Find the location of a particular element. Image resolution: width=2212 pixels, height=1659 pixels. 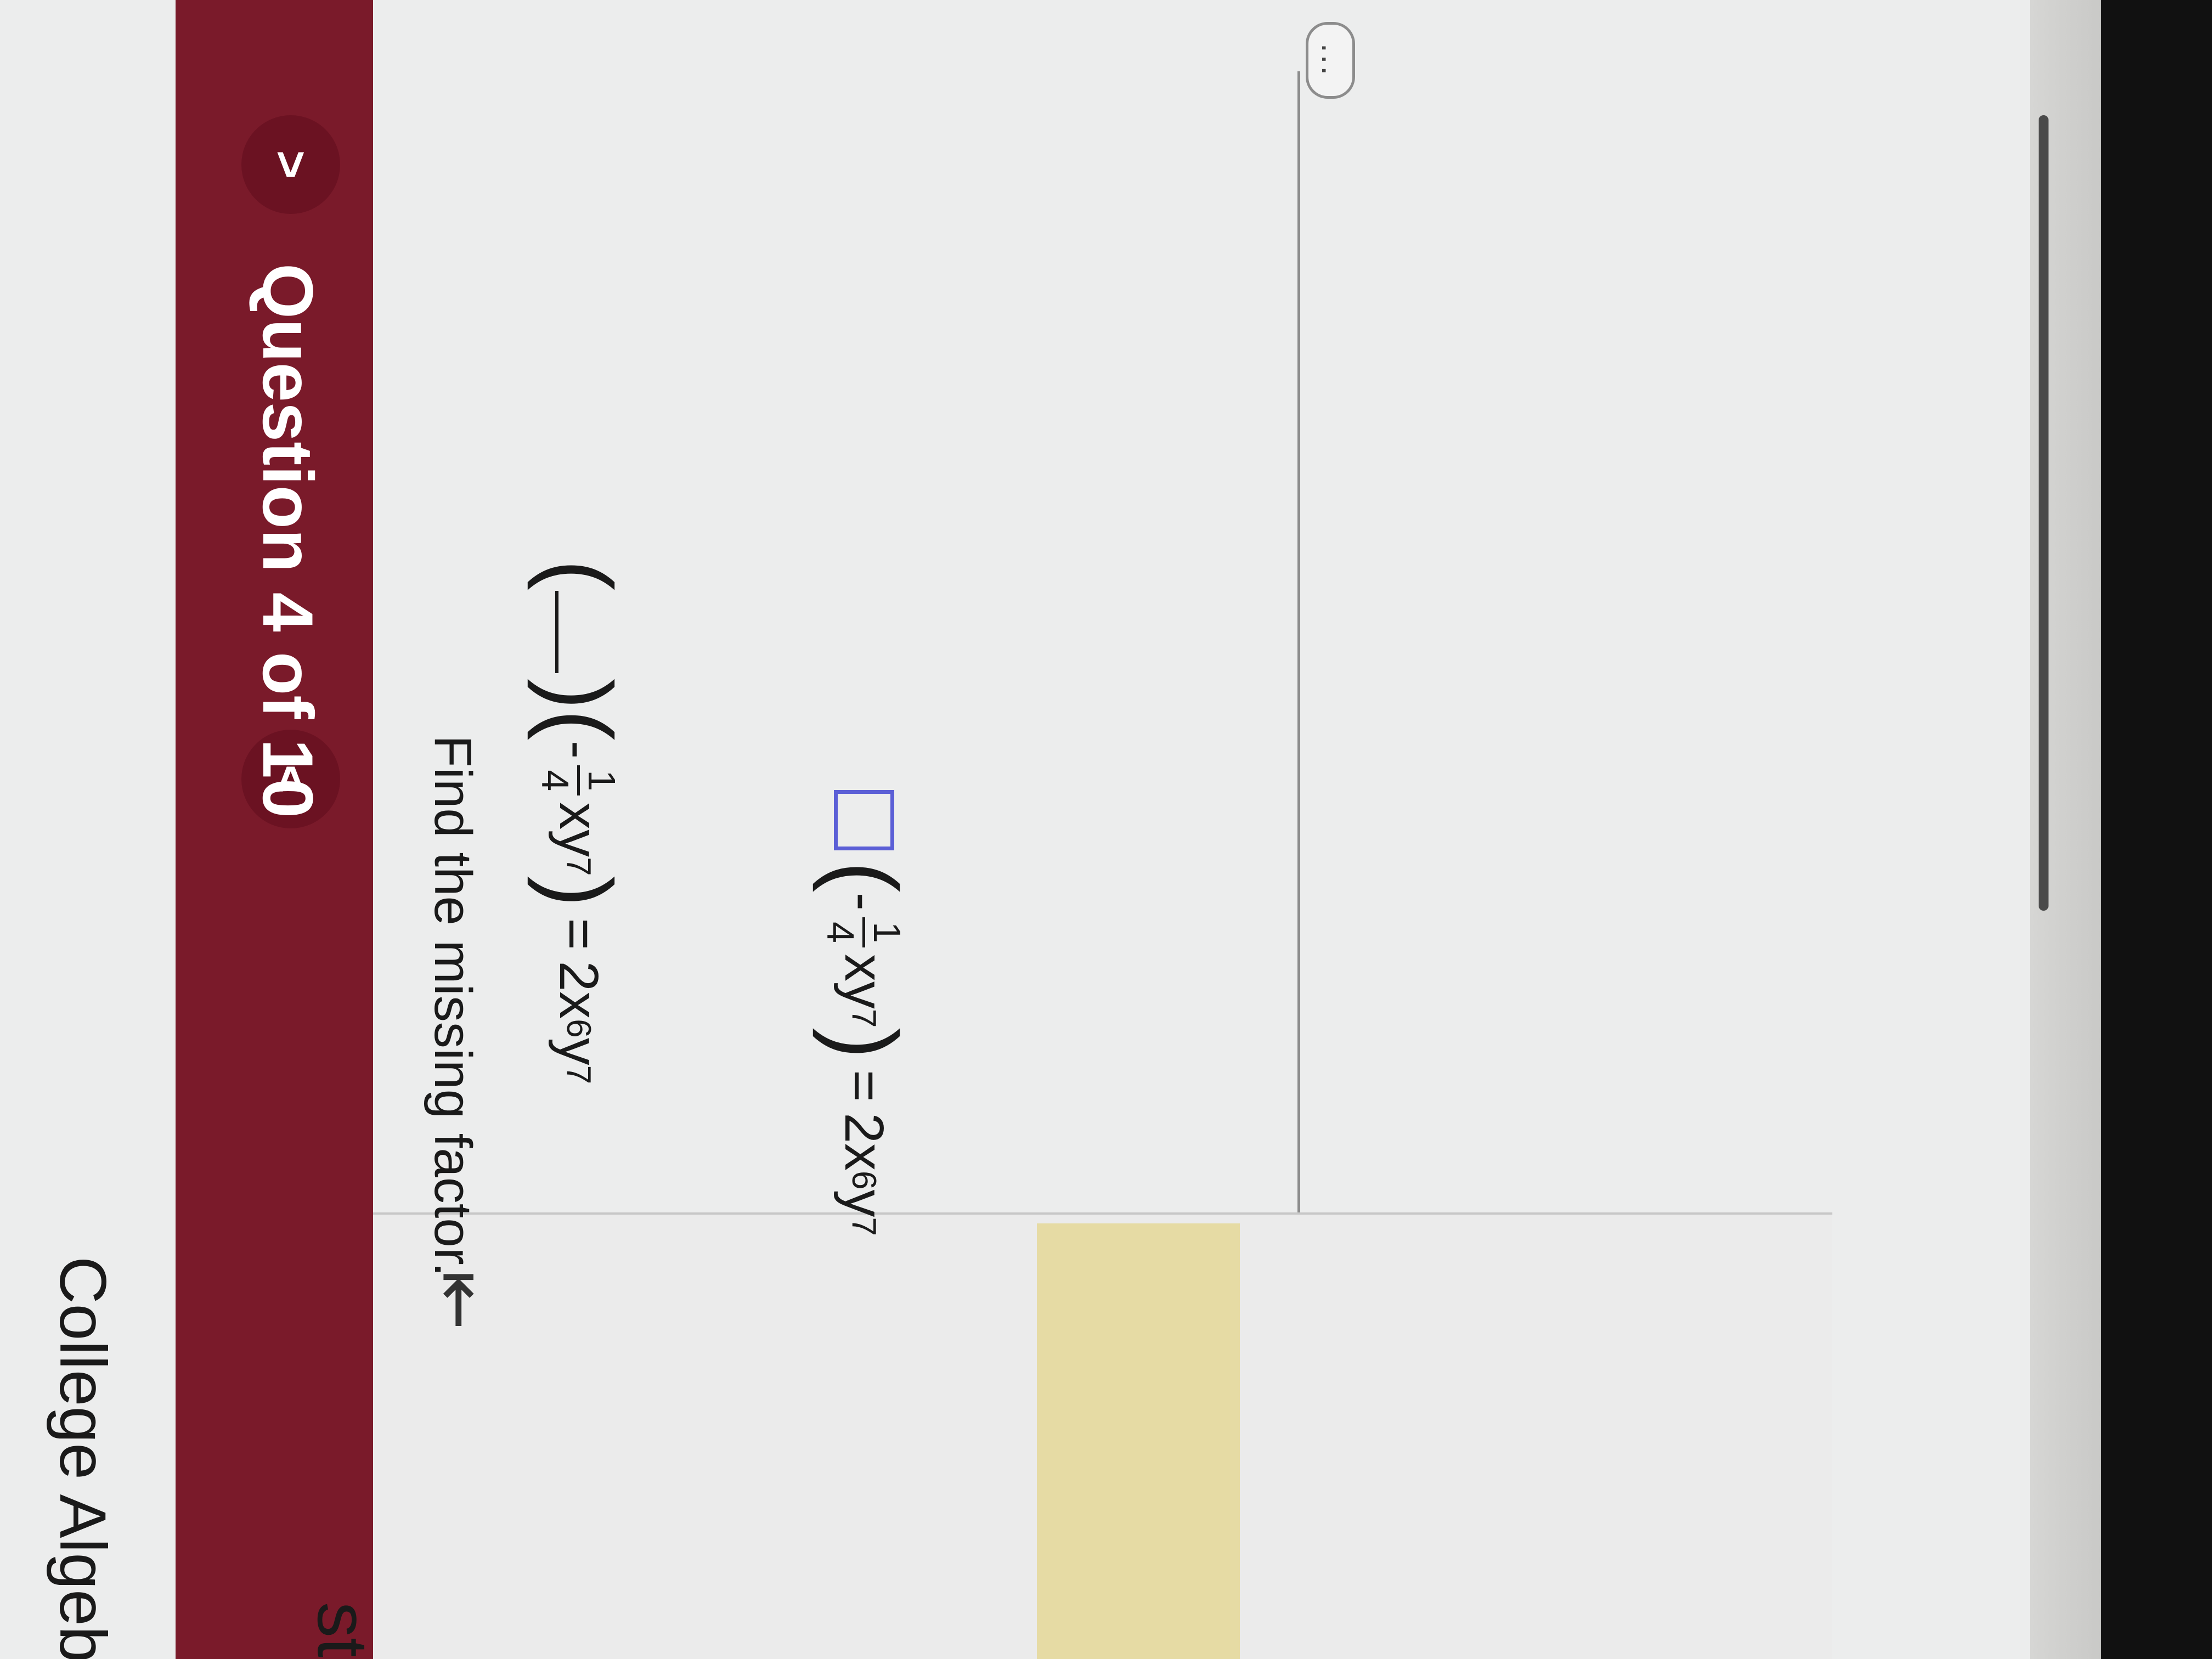

missing-factor-blank is located at coordinates (579, 632).